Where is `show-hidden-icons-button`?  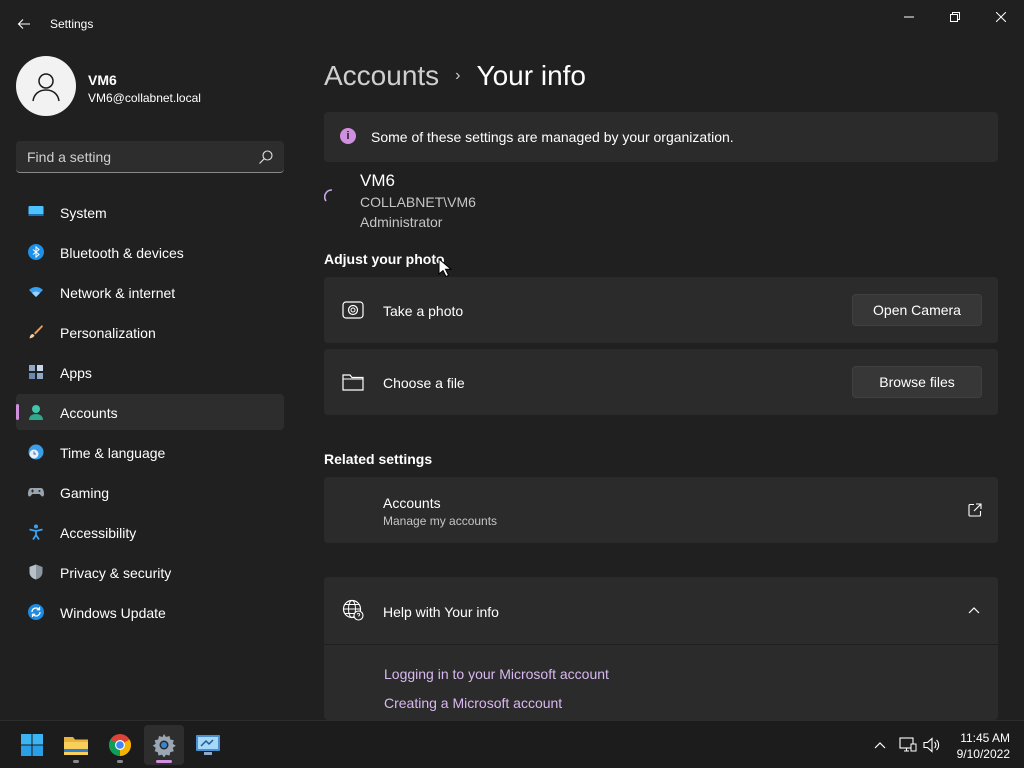
show-hidden-icons-button is located at coordinates (880, 745).